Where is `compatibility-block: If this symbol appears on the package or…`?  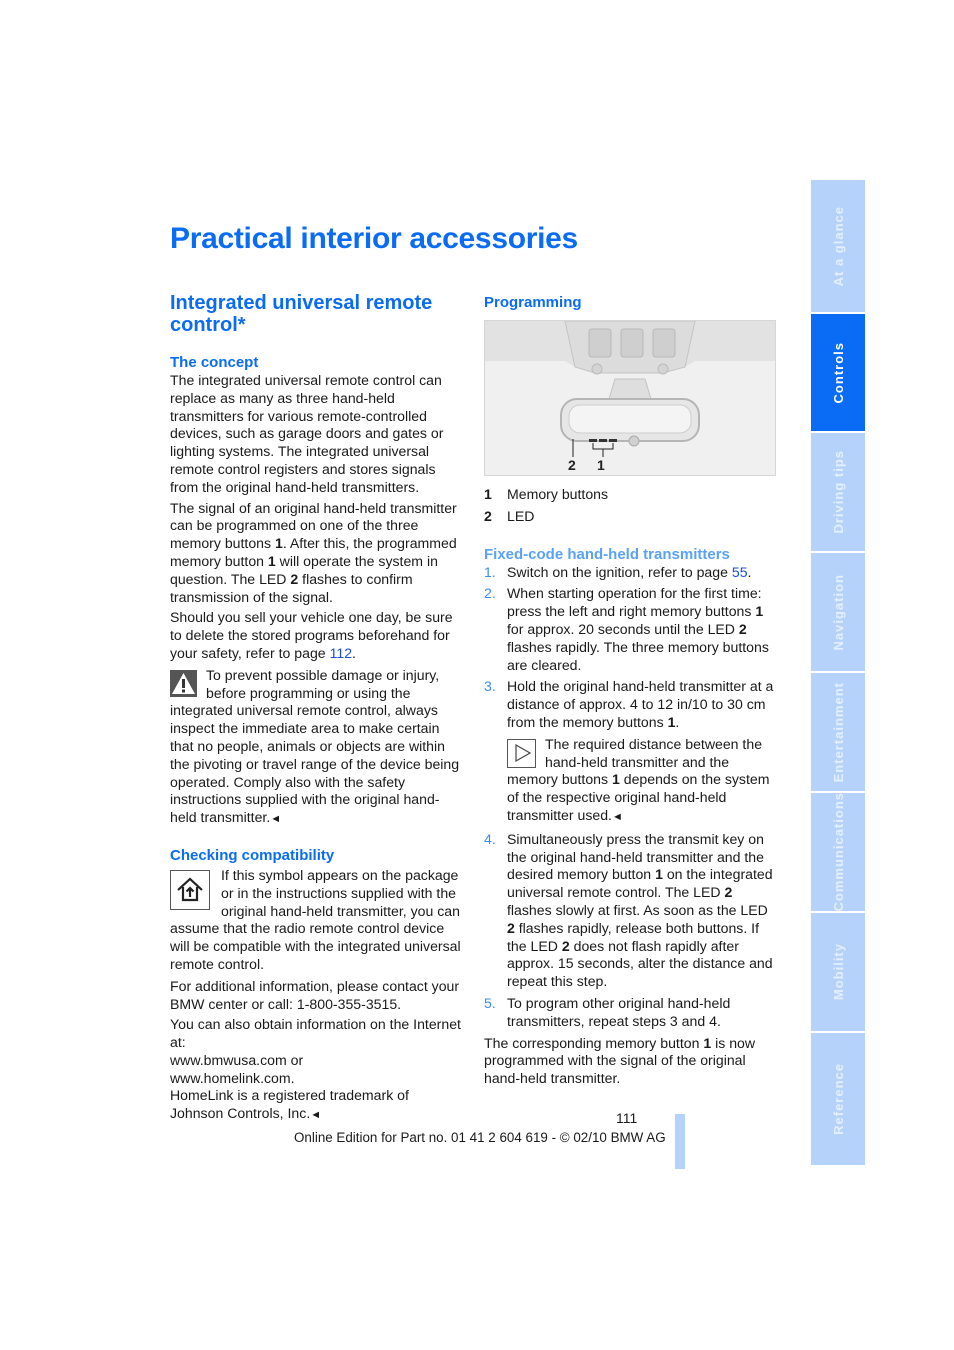
compatibility-block: If this symbol appears on the package or… is located at coordinates (316, 920).